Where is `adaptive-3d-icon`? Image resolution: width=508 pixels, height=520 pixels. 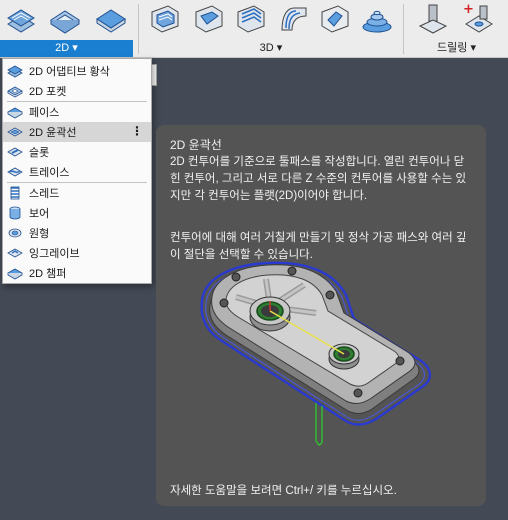 adaptive-3d-icon is located at coordinates (165, 19).